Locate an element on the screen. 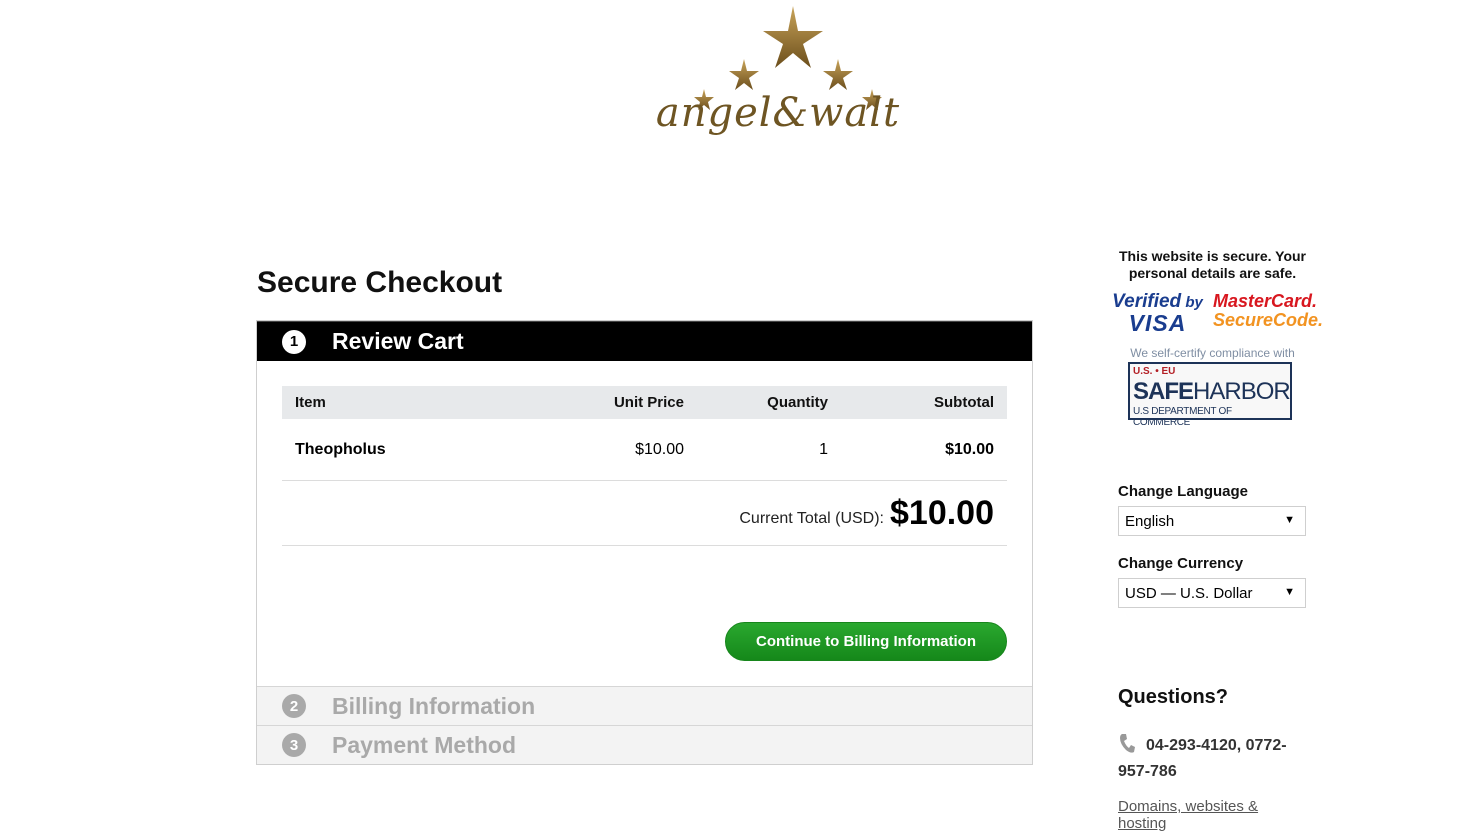 The width and height of the screenshot is (1483, 840). phone-contact: 04-293-4120, 0772-957-786 is located at coordinates (1218, 759).